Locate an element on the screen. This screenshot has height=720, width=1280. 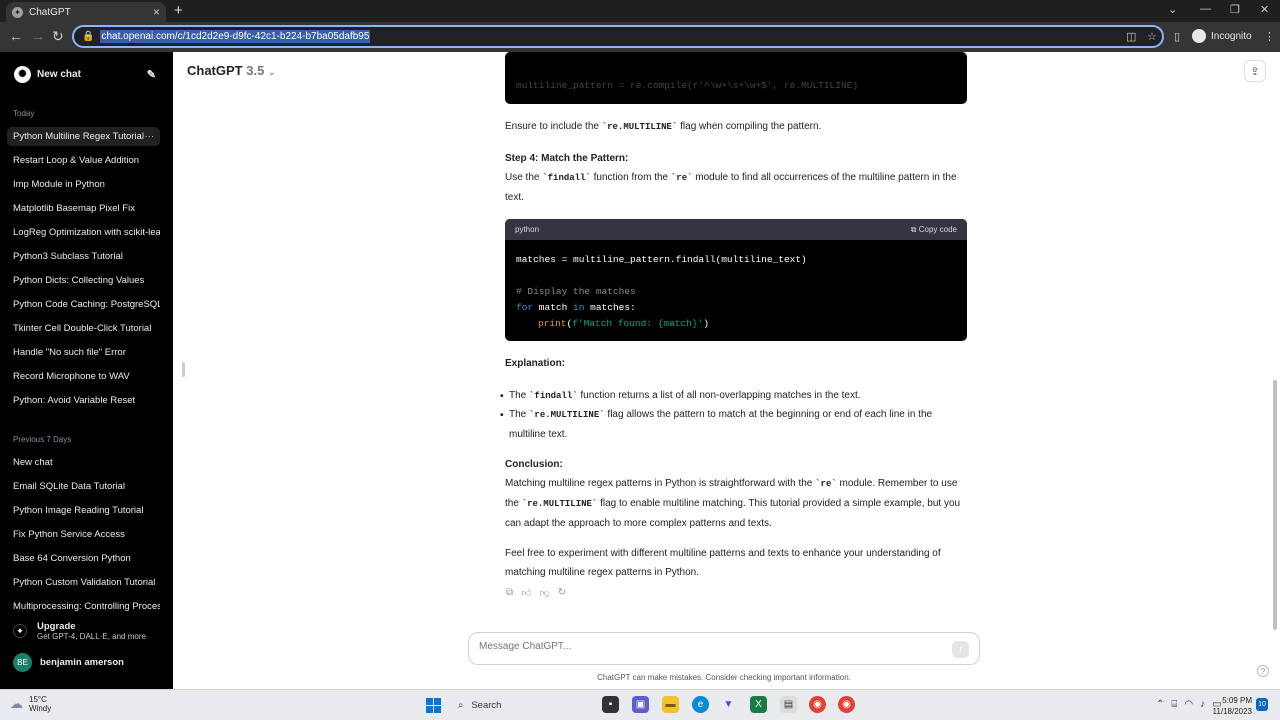
sidebar-item: Record Microphone to WAV is located at coordinates (83, 376).